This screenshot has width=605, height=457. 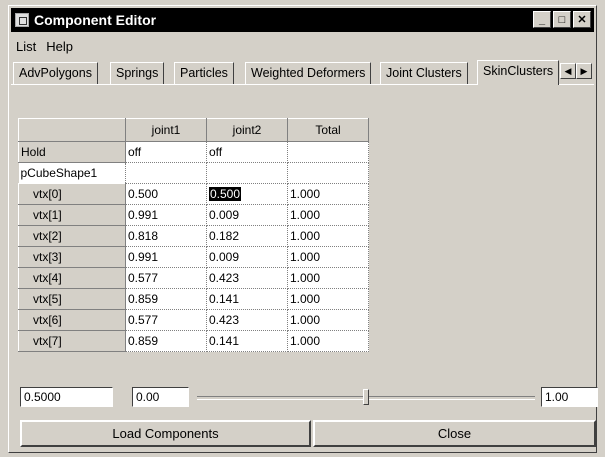 I want to click on table-cell: 0.182, so click(x=247, y=236).